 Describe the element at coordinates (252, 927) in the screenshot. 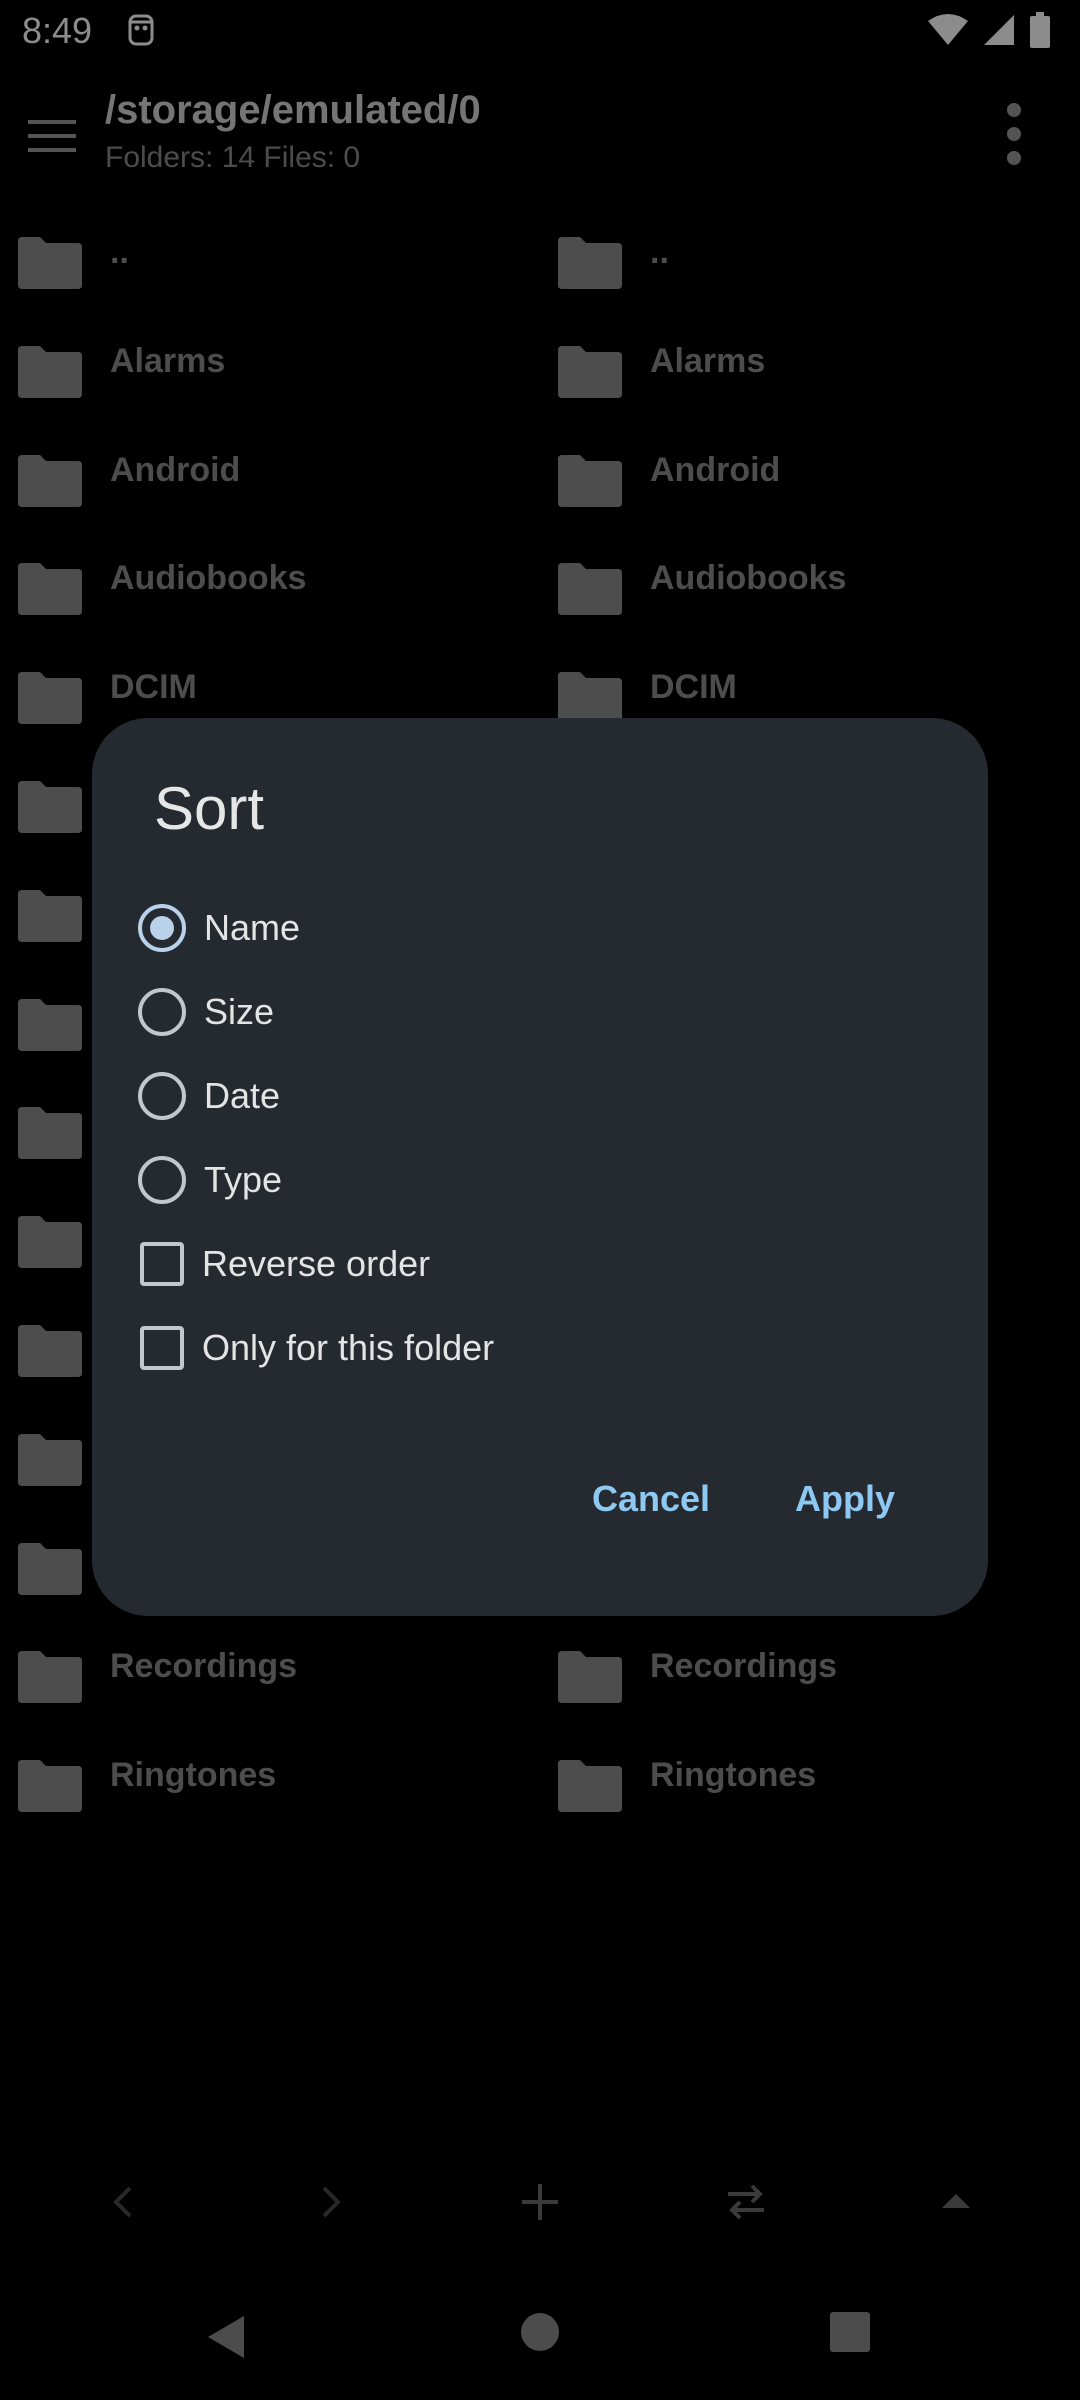

I see `option-label-name: Name` at that location.